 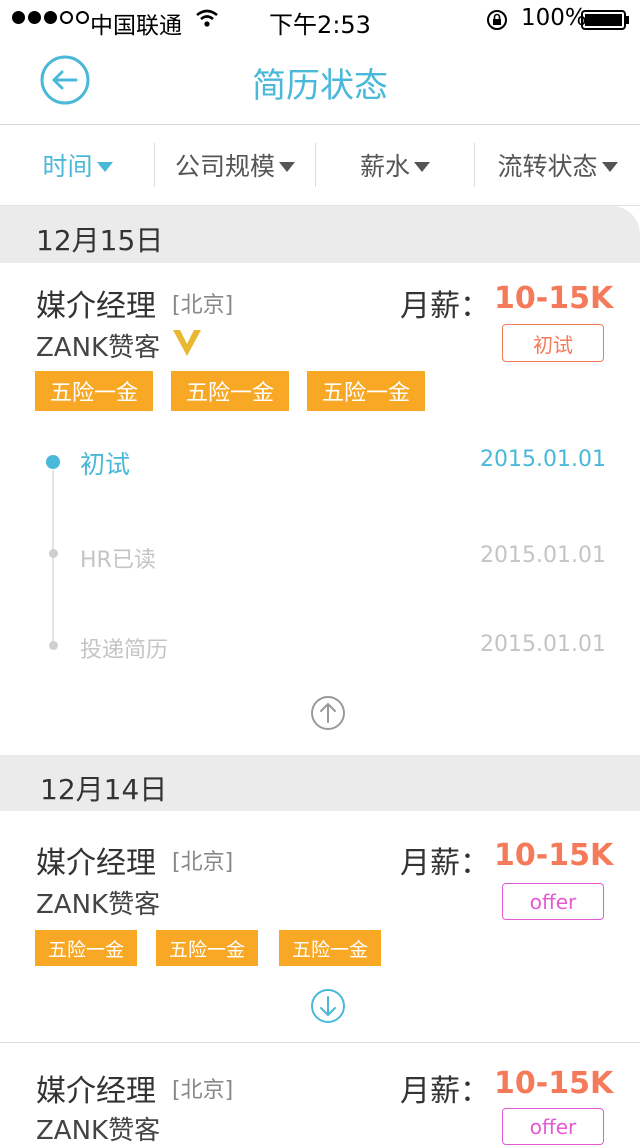 I want to click on page-title: 简历状态, so click(x=320, y=86).